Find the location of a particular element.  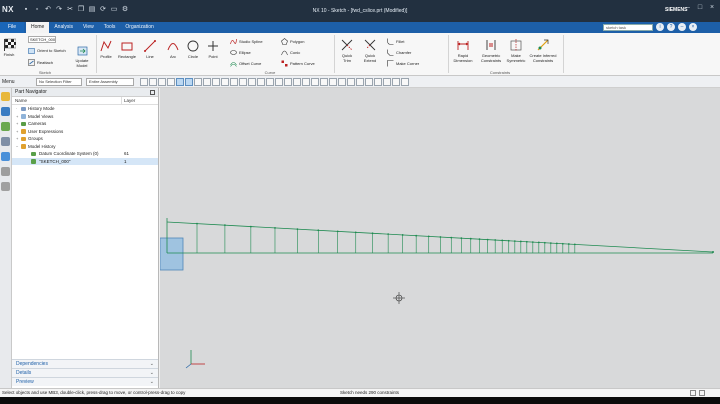

rapid-dimension-button: Rapid Dimension is located at coordinates (463, 50).